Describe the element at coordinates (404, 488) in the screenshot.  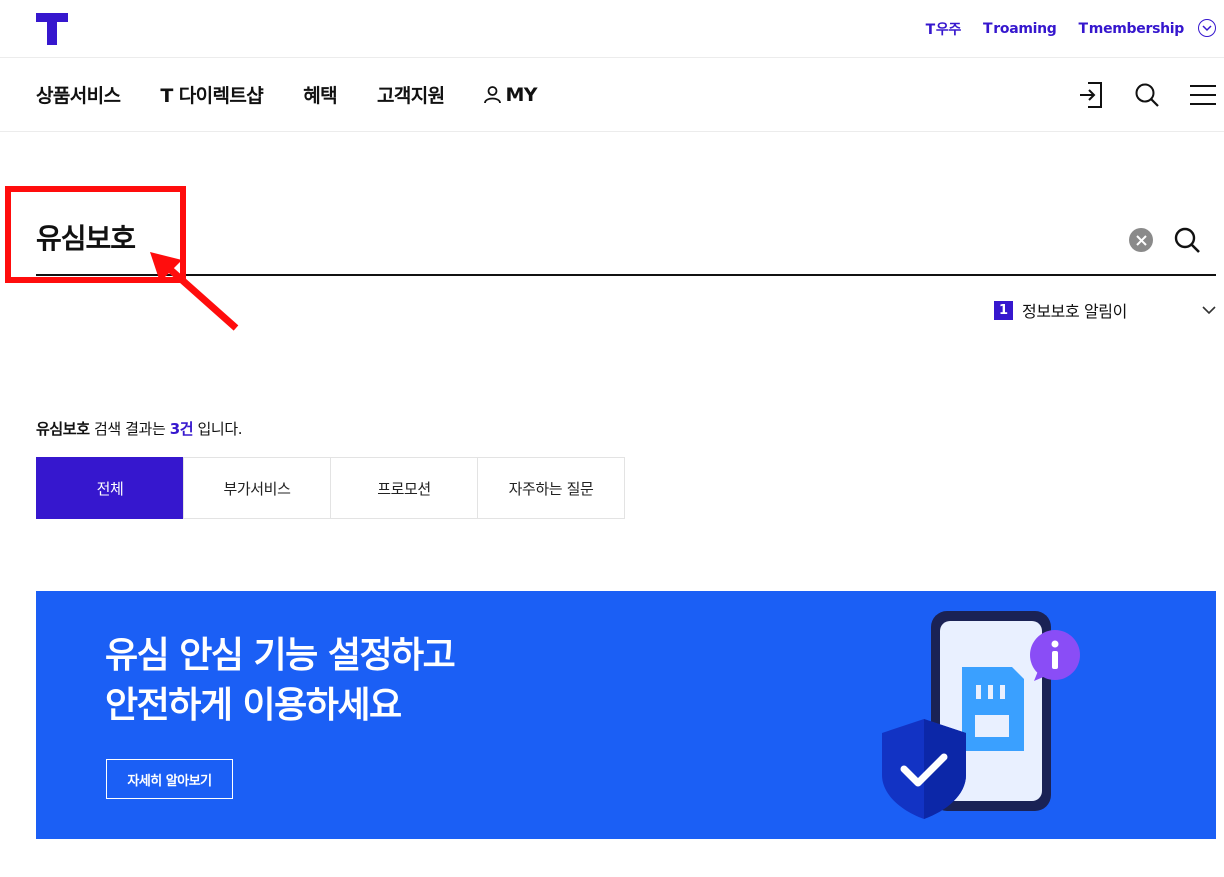
I see `tab-promotions: 프로모션` at that location.